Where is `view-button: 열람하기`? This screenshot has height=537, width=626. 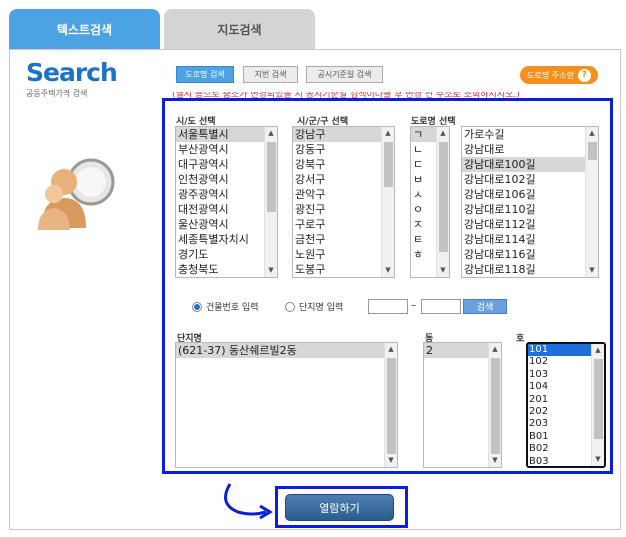
view-button: 열람하기 is located at coordinates (339, 507).